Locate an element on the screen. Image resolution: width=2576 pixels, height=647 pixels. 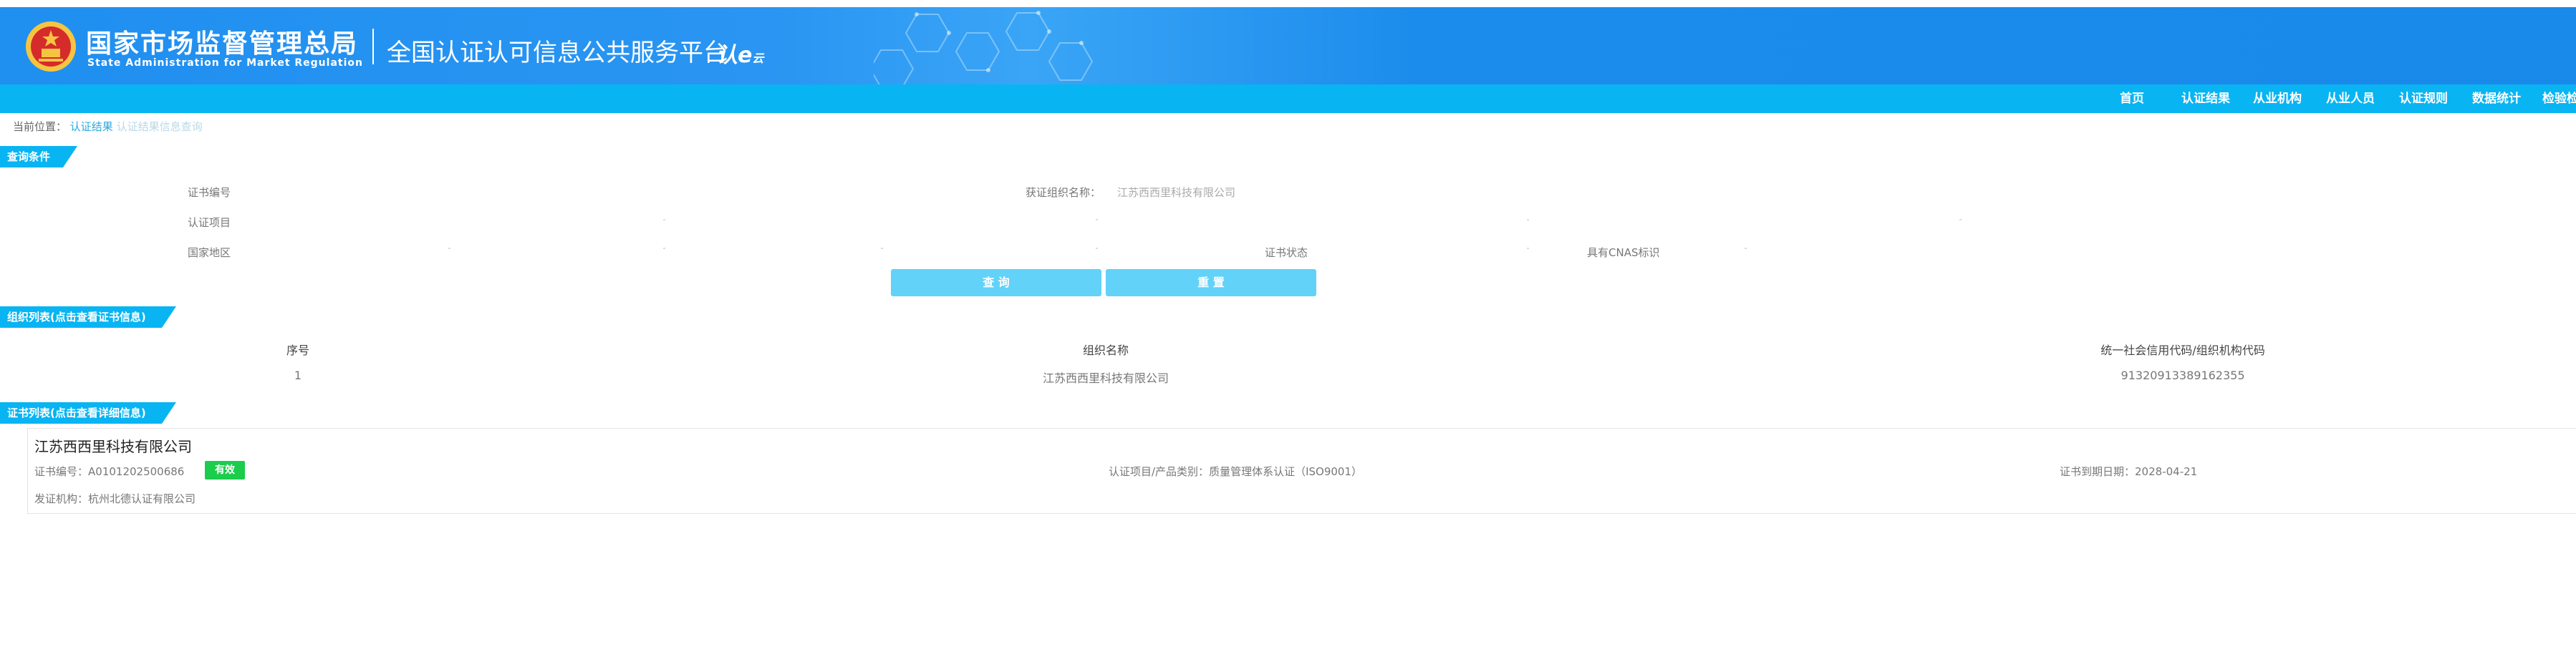
nav-item-cert-rules: 认证规则 is located at coordinates (2423, 98).